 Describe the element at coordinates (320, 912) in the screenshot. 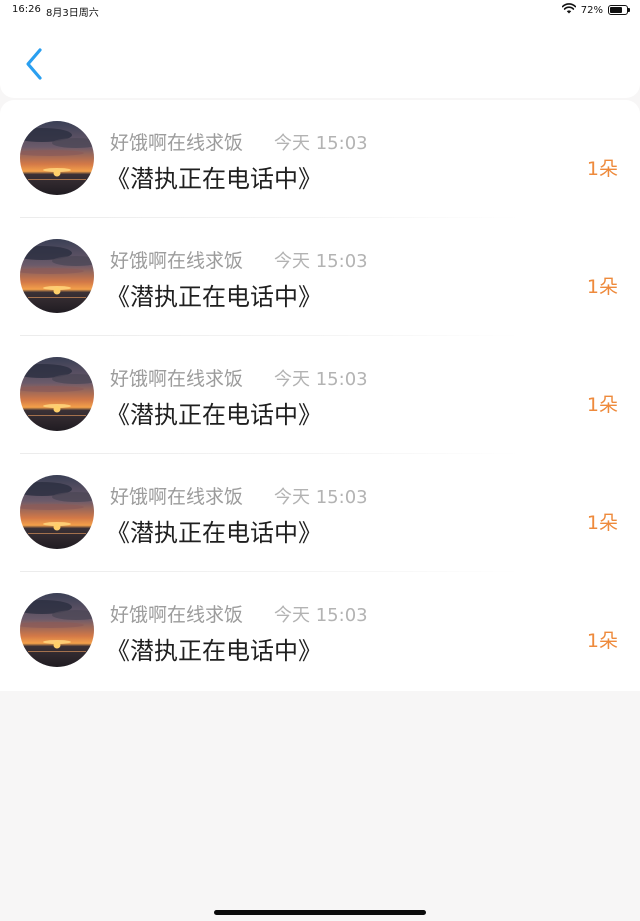

I see `home-indicator` at that location.